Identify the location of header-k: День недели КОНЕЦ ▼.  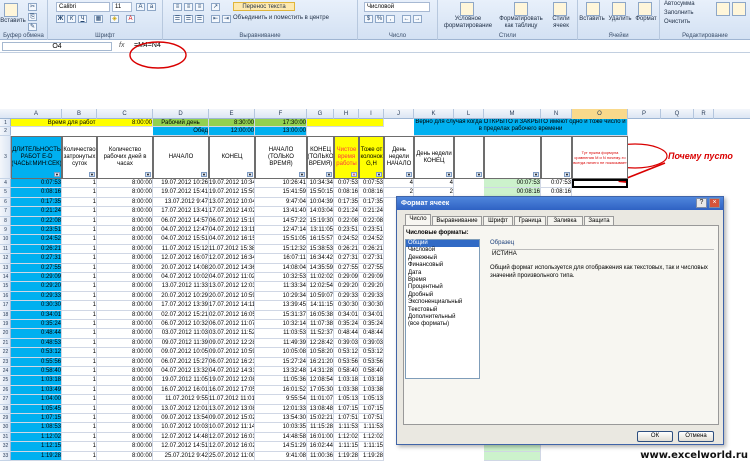
(434, 157).